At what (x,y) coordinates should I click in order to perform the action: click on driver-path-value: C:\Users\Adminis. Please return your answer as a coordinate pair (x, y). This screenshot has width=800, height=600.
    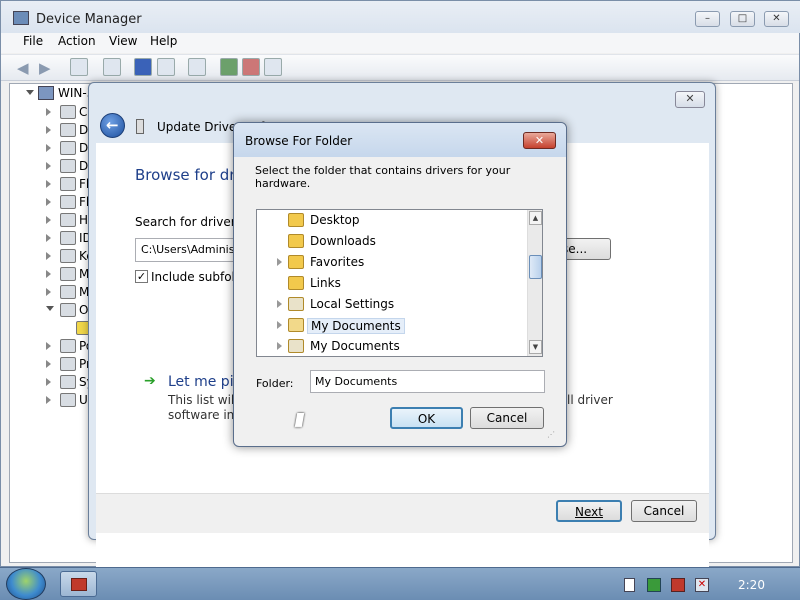
    Looking at the image, I should click on (188, 249).